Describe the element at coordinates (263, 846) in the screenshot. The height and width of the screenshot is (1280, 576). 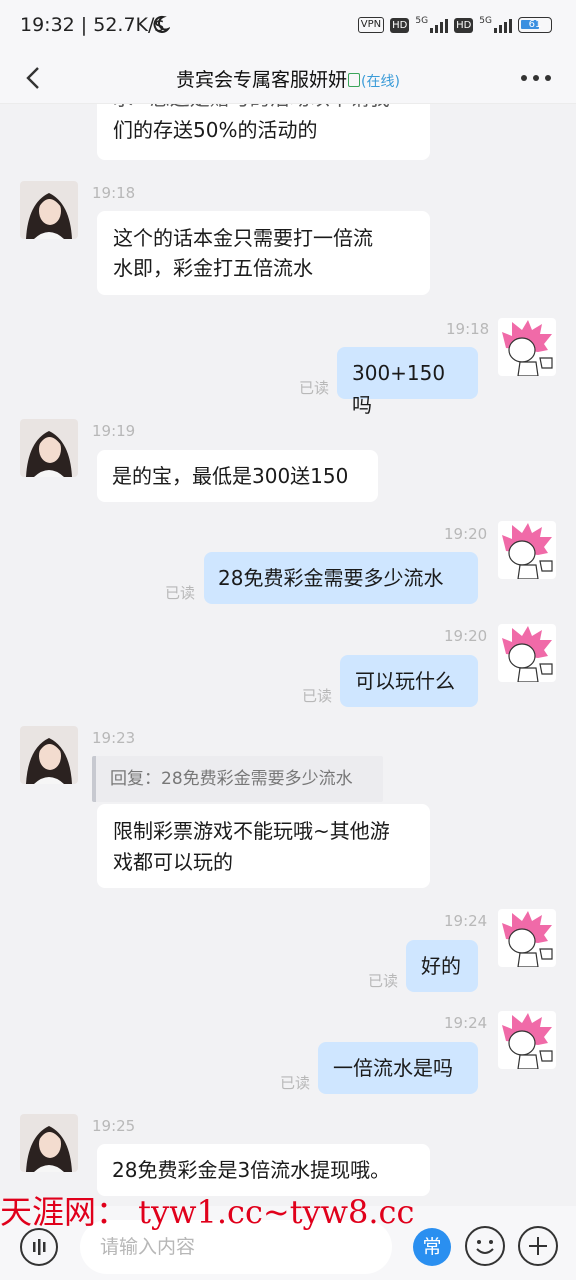
I see `message-bubble: 限制彩票游戏不能玩哦~其他游 戏都可以玩的` at that location.